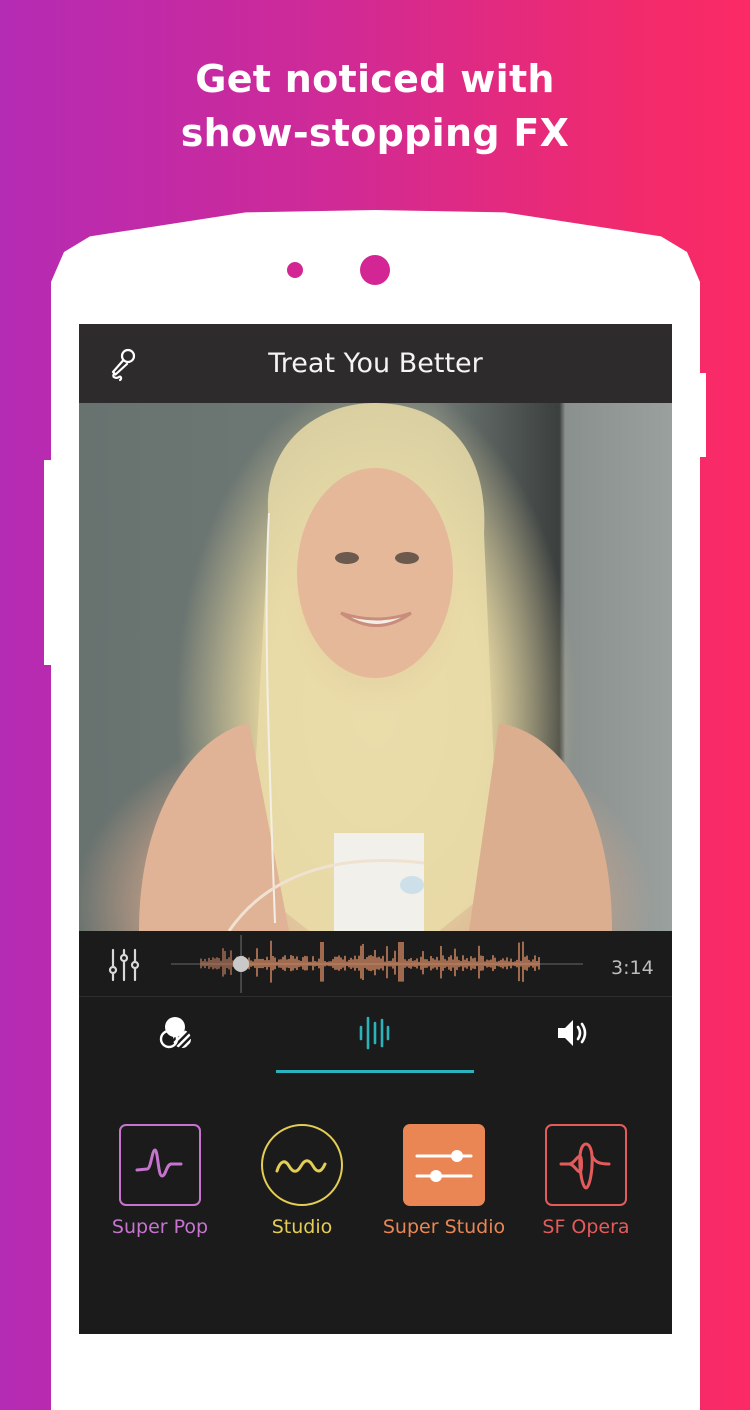 This screenshot has height=1410, width=750. I want to click on waveform-row: 3:14, so click(375, 964).